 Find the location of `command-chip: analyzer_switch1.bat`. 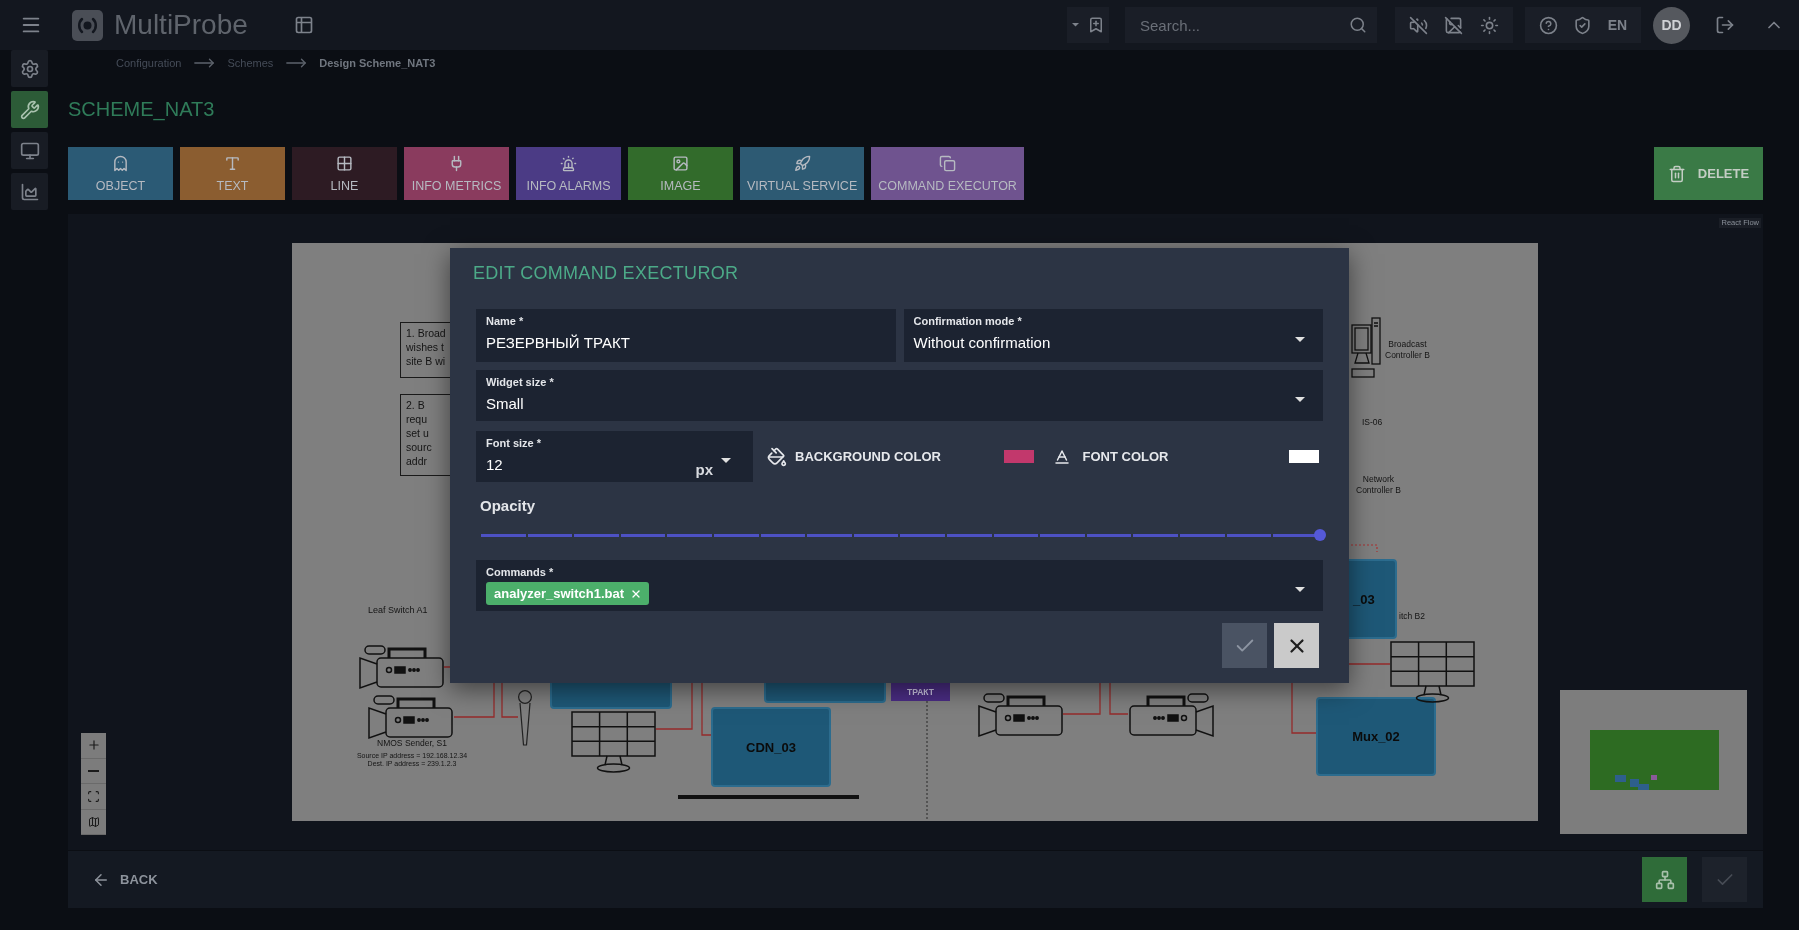

command-chip: analyzer_switch1.bat is located at coordinates (568, 593).